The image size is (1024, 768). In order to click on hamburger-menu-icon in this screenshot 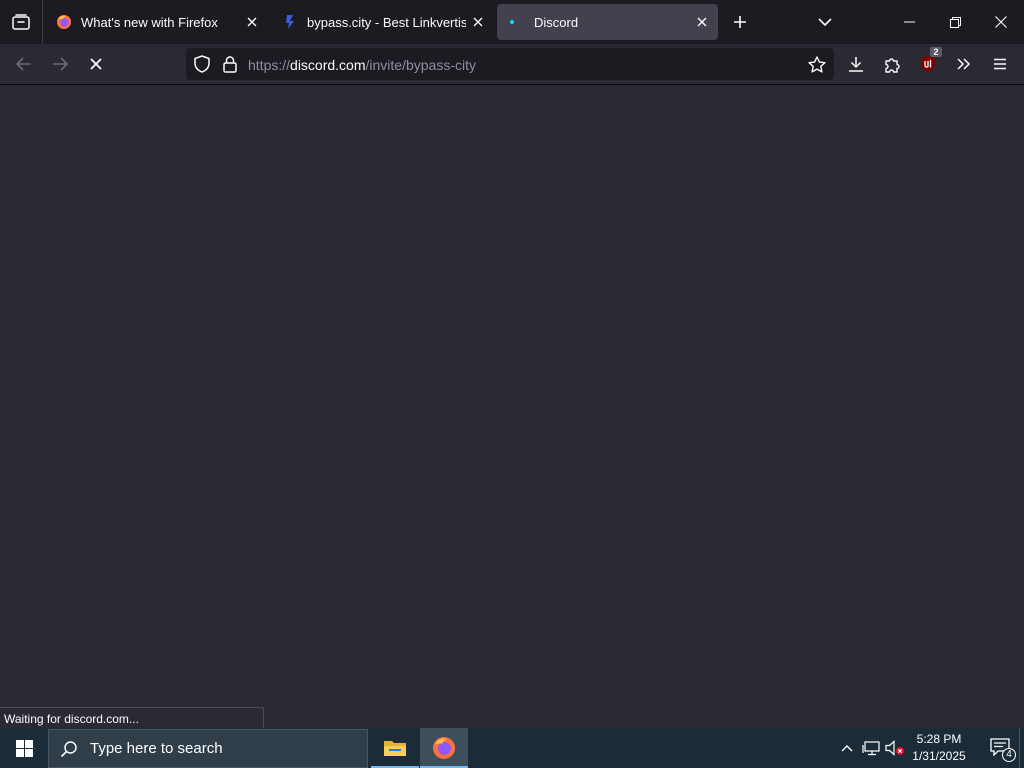, I will do `click(1000, 64)`.